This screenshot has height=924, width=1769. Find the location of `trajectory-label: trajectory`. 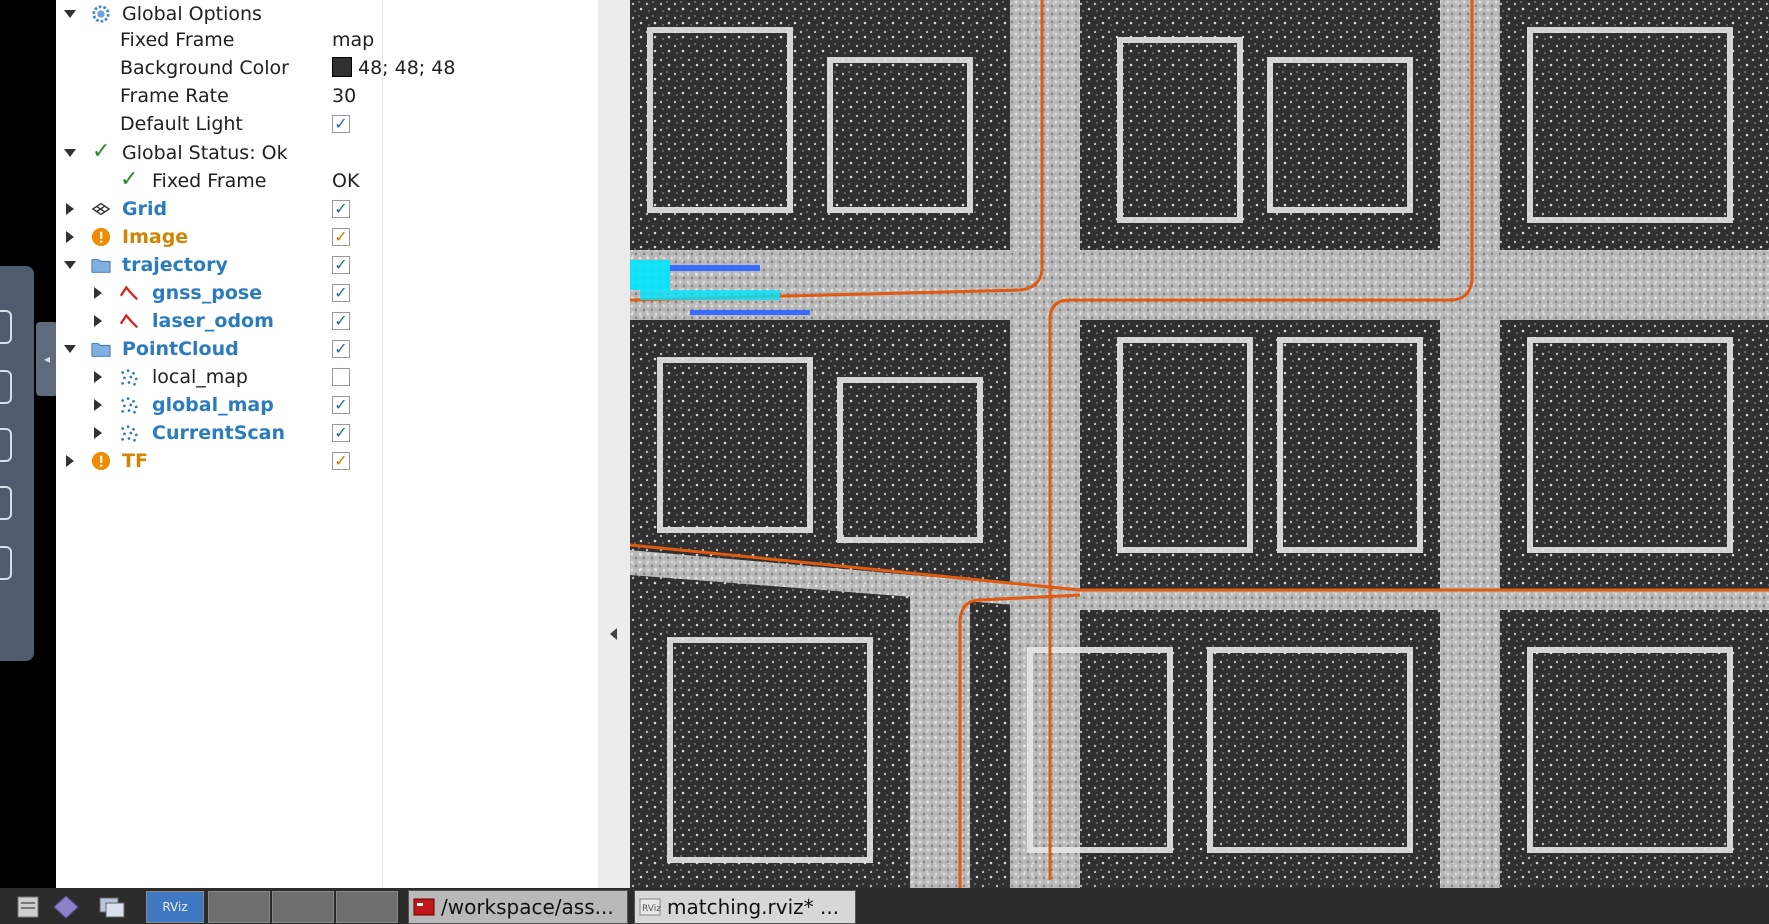

trajectory-label: trajectory is located at coordinates (175, 265).